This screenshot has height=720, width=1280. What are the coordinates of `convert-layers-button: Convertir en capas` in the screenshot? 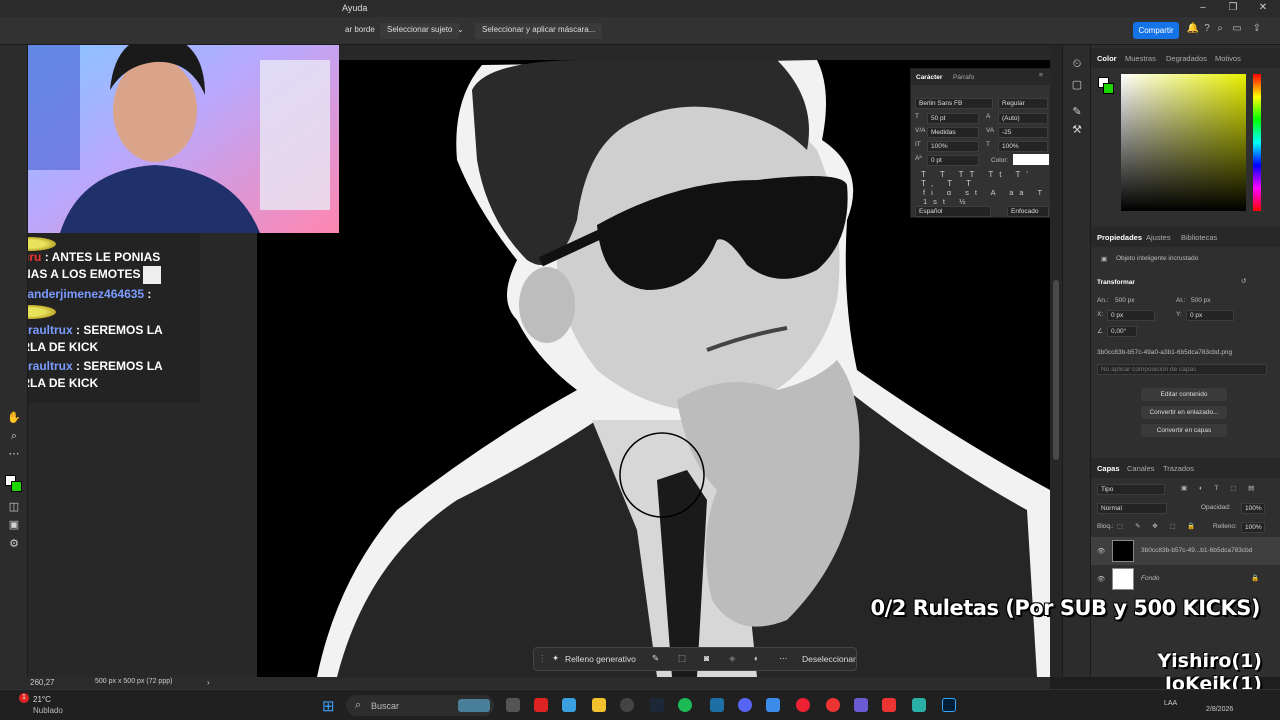 It's located at (1184, 430).